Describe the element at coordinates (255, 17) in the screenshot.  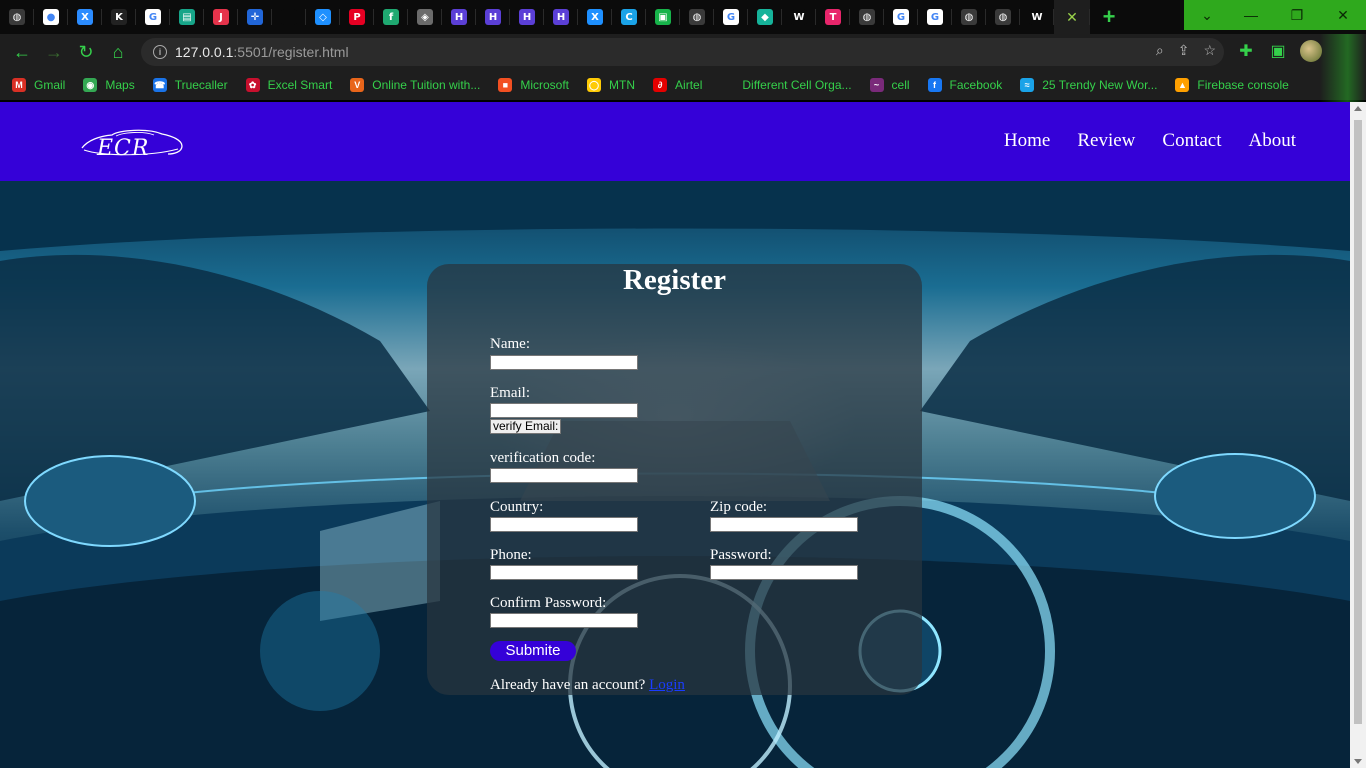
I see `browser-tab: ✛` at that location.